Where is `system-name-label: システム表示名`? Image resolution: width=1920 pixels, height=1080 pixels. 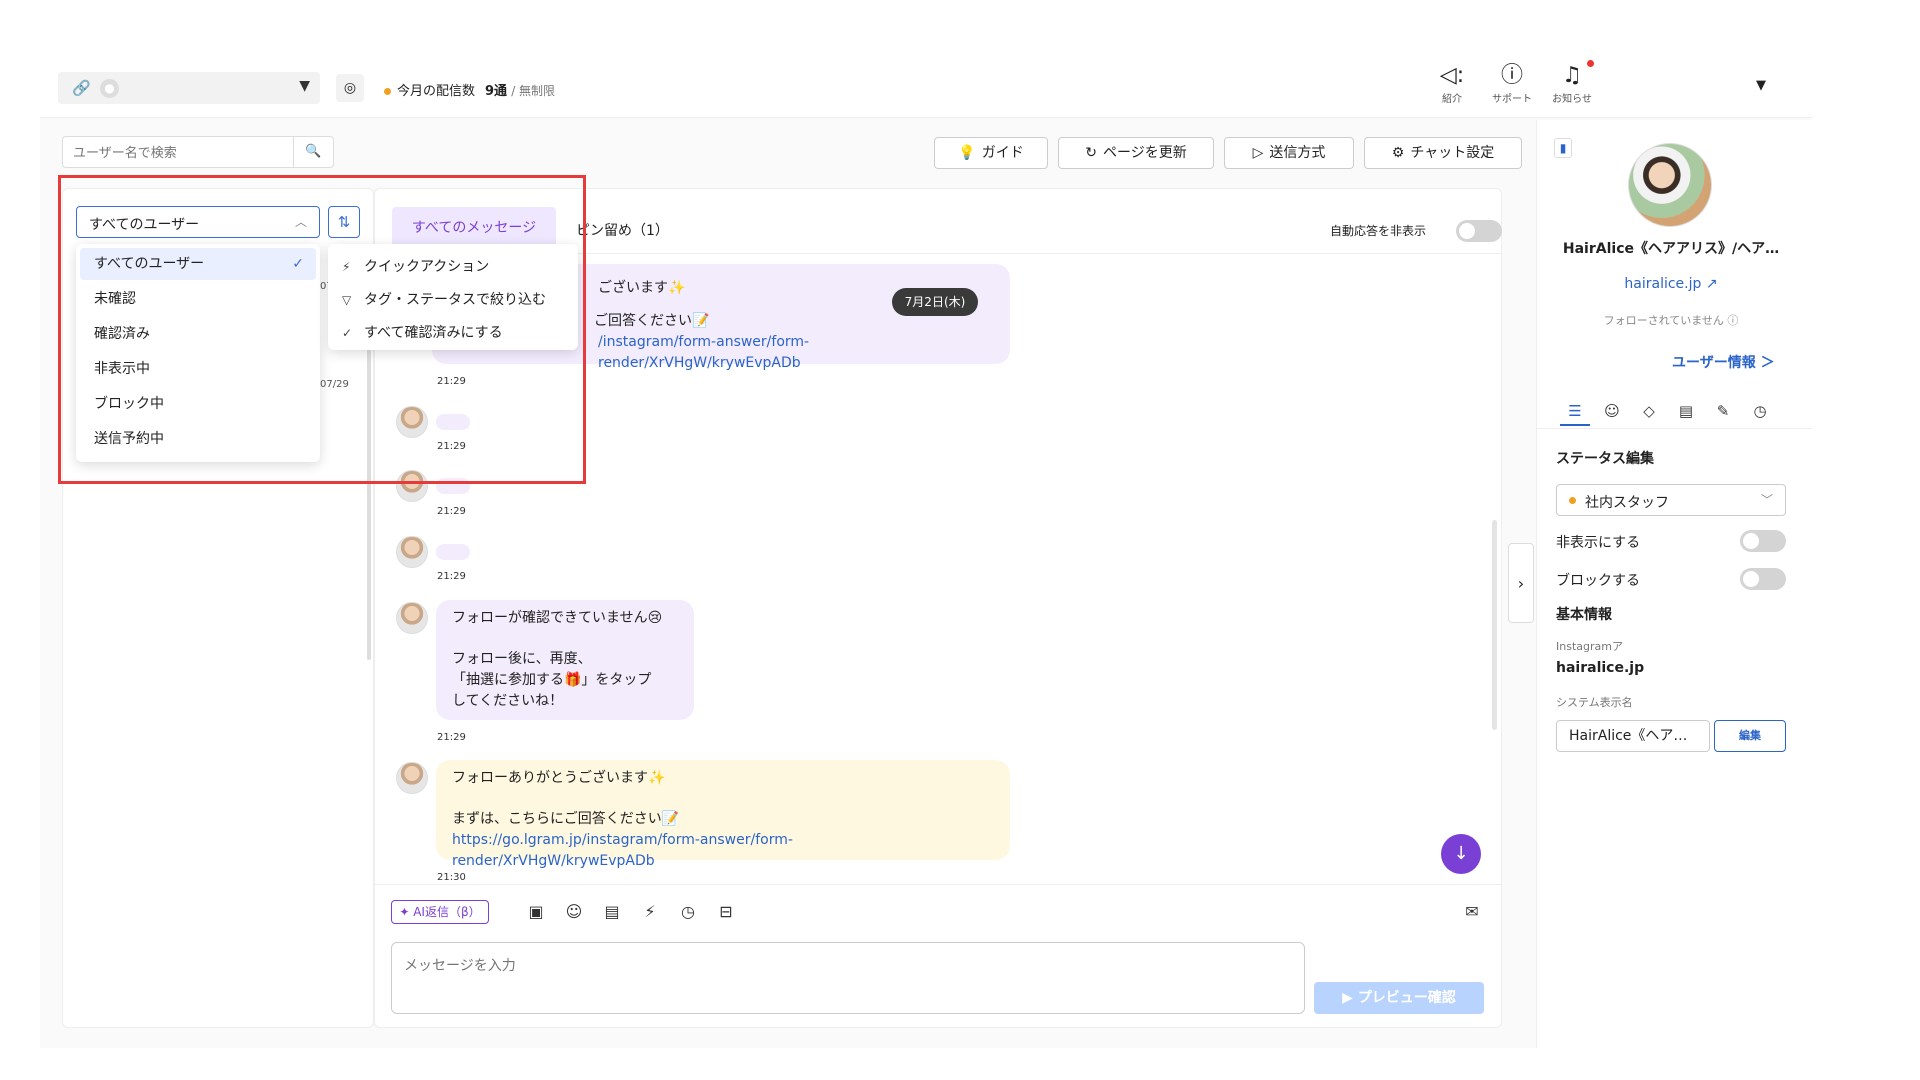
system-name-label: システム表示名 is located at coordinates (1594, 702).